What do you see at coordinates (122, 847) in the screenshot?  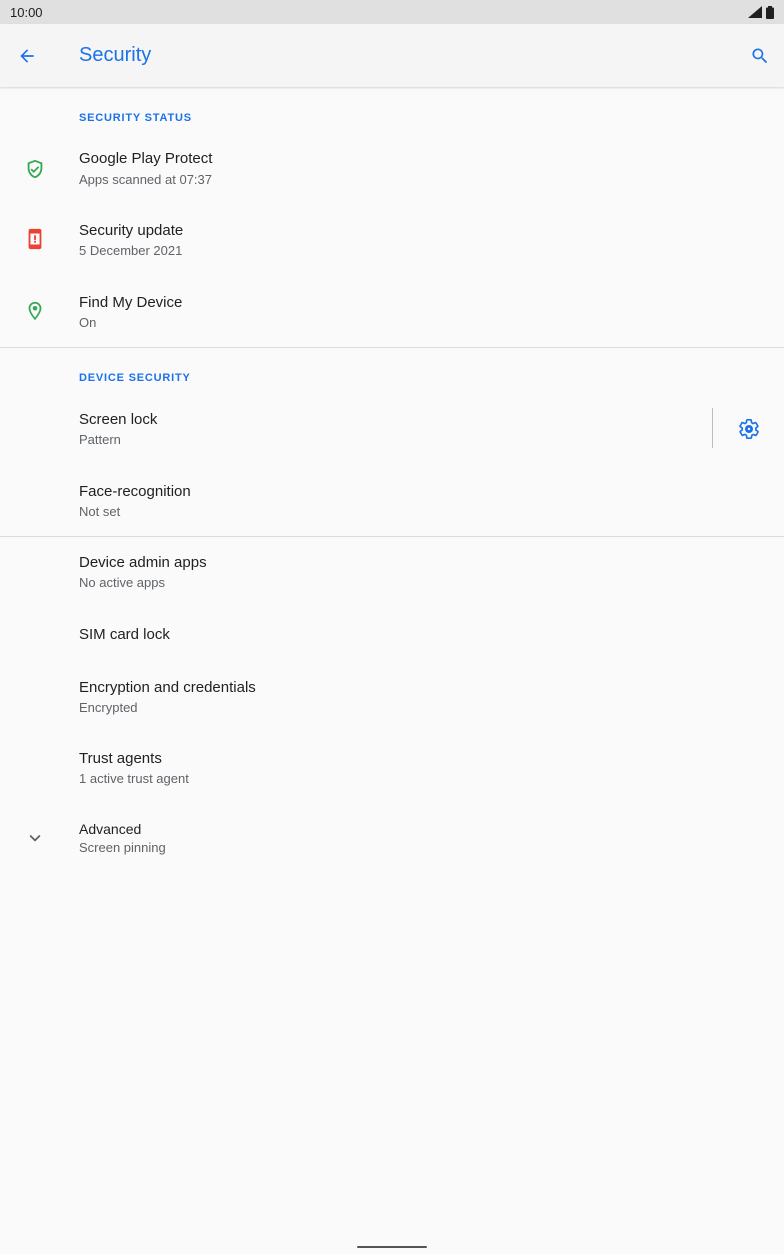 I see `list-item-subtitle: Screen pinning` at bounding box center [122, 847].